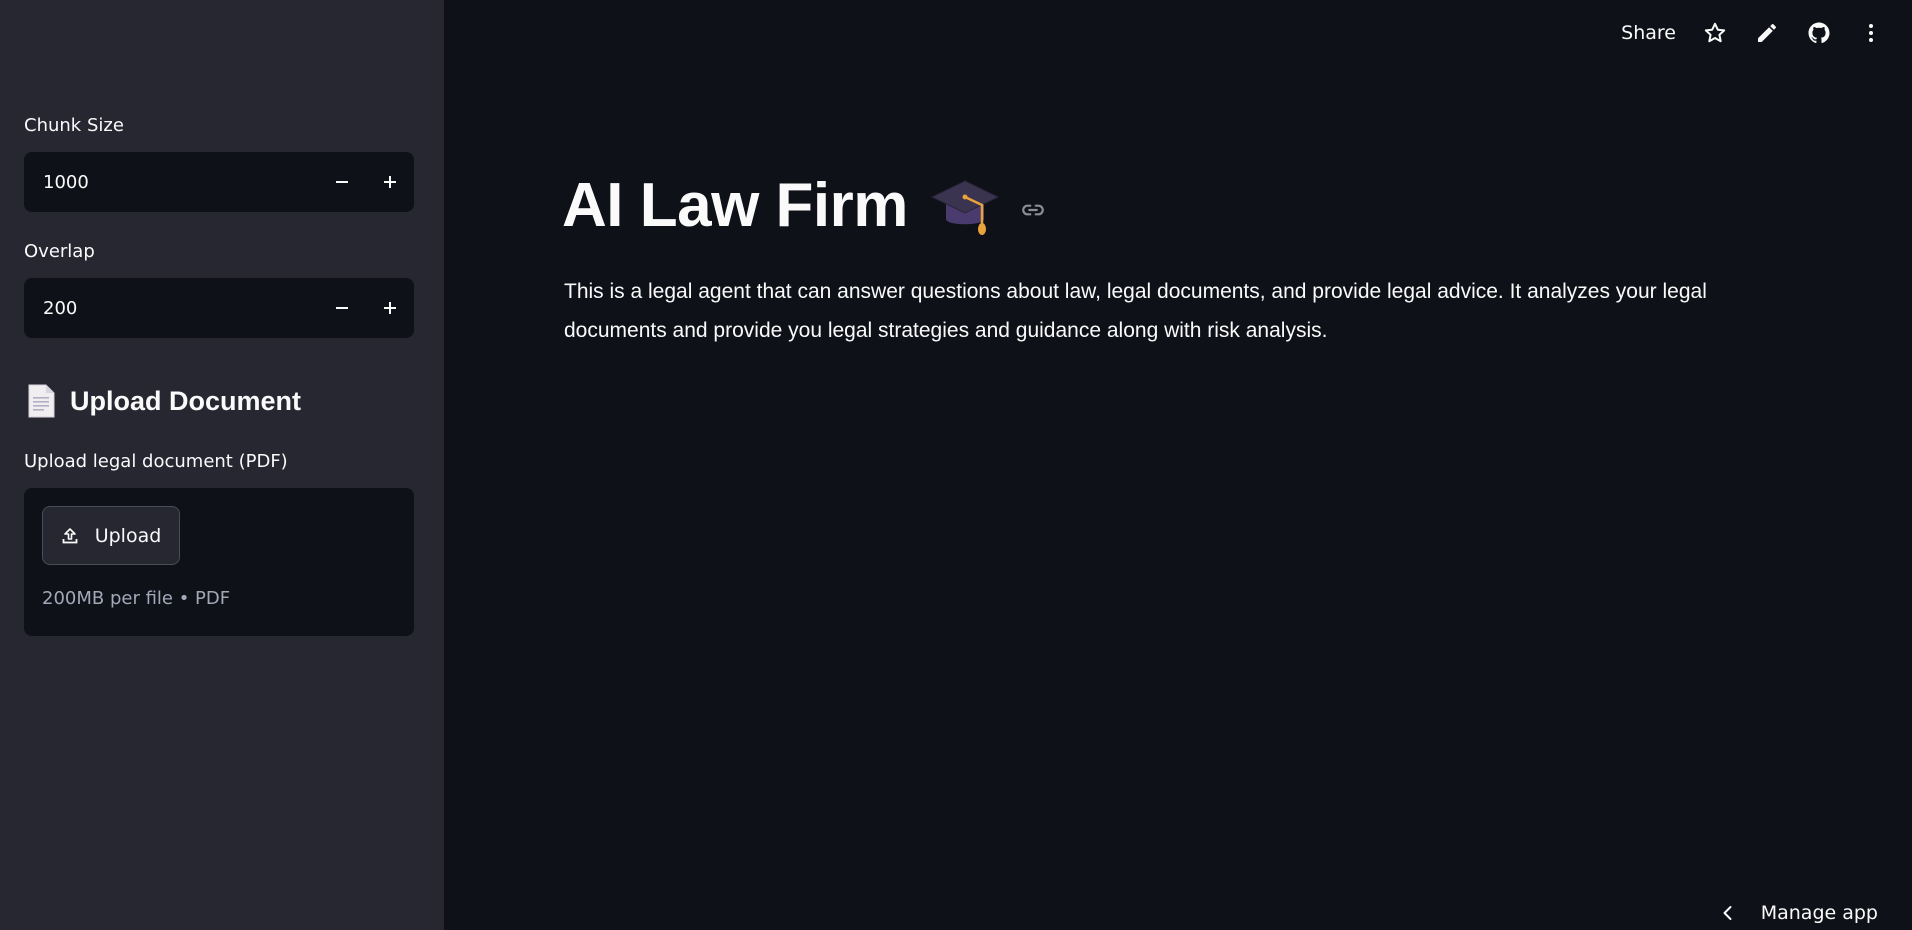  What do you see at coordinates (1819, 913) in the screenshot?
I see `manage-app-label: Manage app` at bounding box center [1819, 913].